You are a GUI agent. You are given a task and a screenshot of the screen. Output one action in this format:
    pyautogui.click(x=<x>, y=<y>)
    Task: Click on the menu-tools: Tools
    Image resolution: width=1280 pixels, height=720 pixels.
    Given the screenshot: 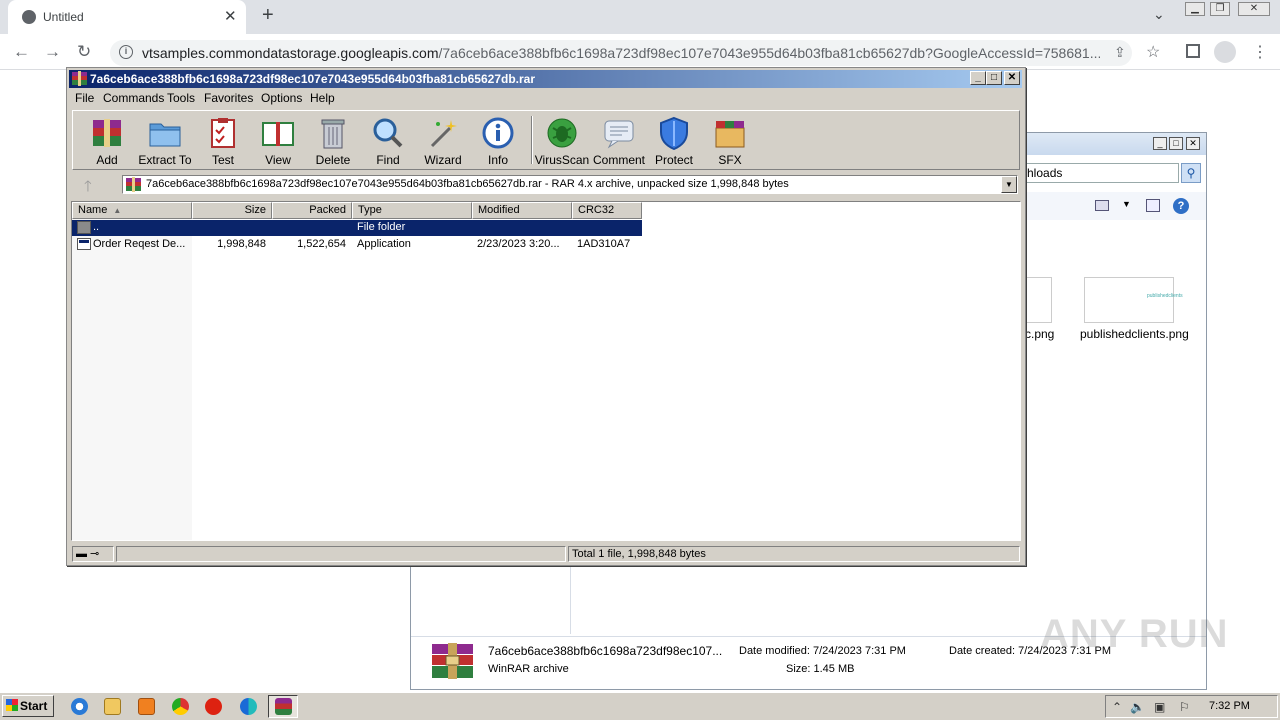 What is the action you would take?
    pyautogui.click(x=181, y=98)
    